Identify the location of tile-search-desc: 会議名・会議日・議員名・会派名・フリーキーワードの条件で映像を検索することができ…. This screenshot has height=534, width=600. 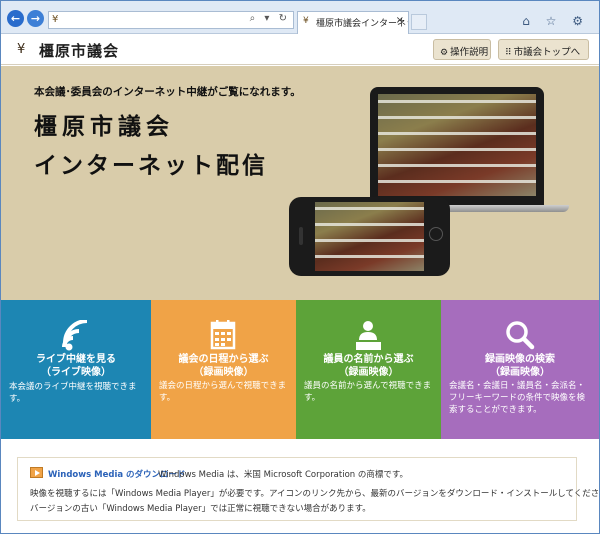
(517, 398).